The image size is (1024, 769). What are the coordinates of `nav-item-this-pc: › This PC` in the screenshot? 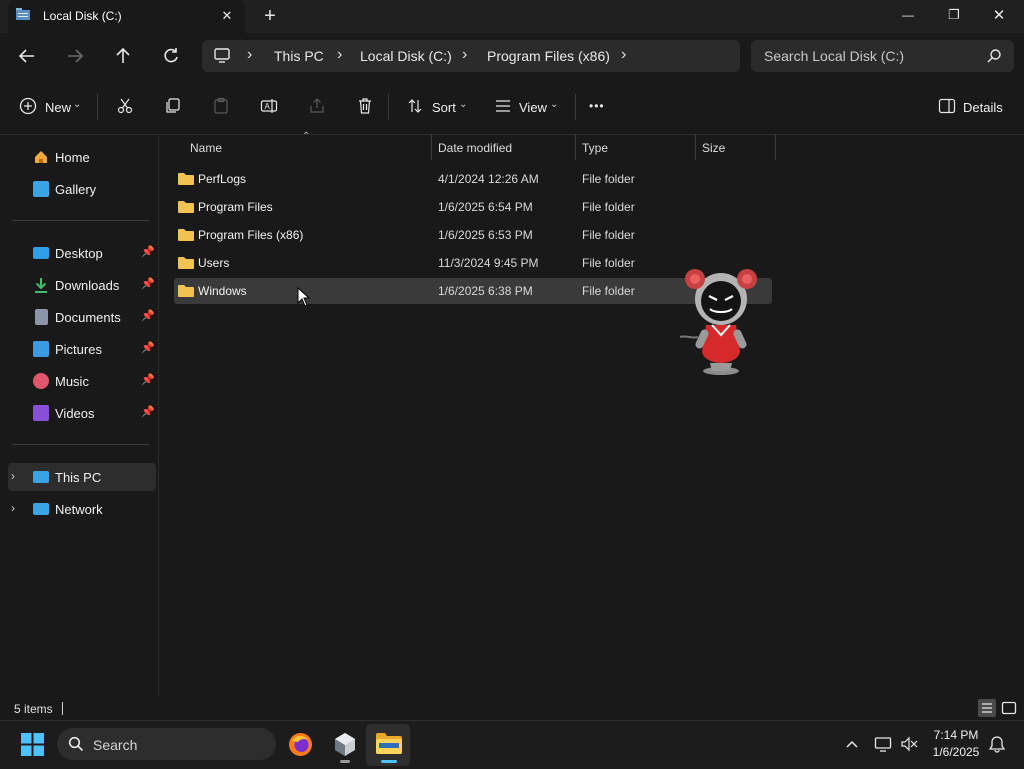 It's located at (82, 477).